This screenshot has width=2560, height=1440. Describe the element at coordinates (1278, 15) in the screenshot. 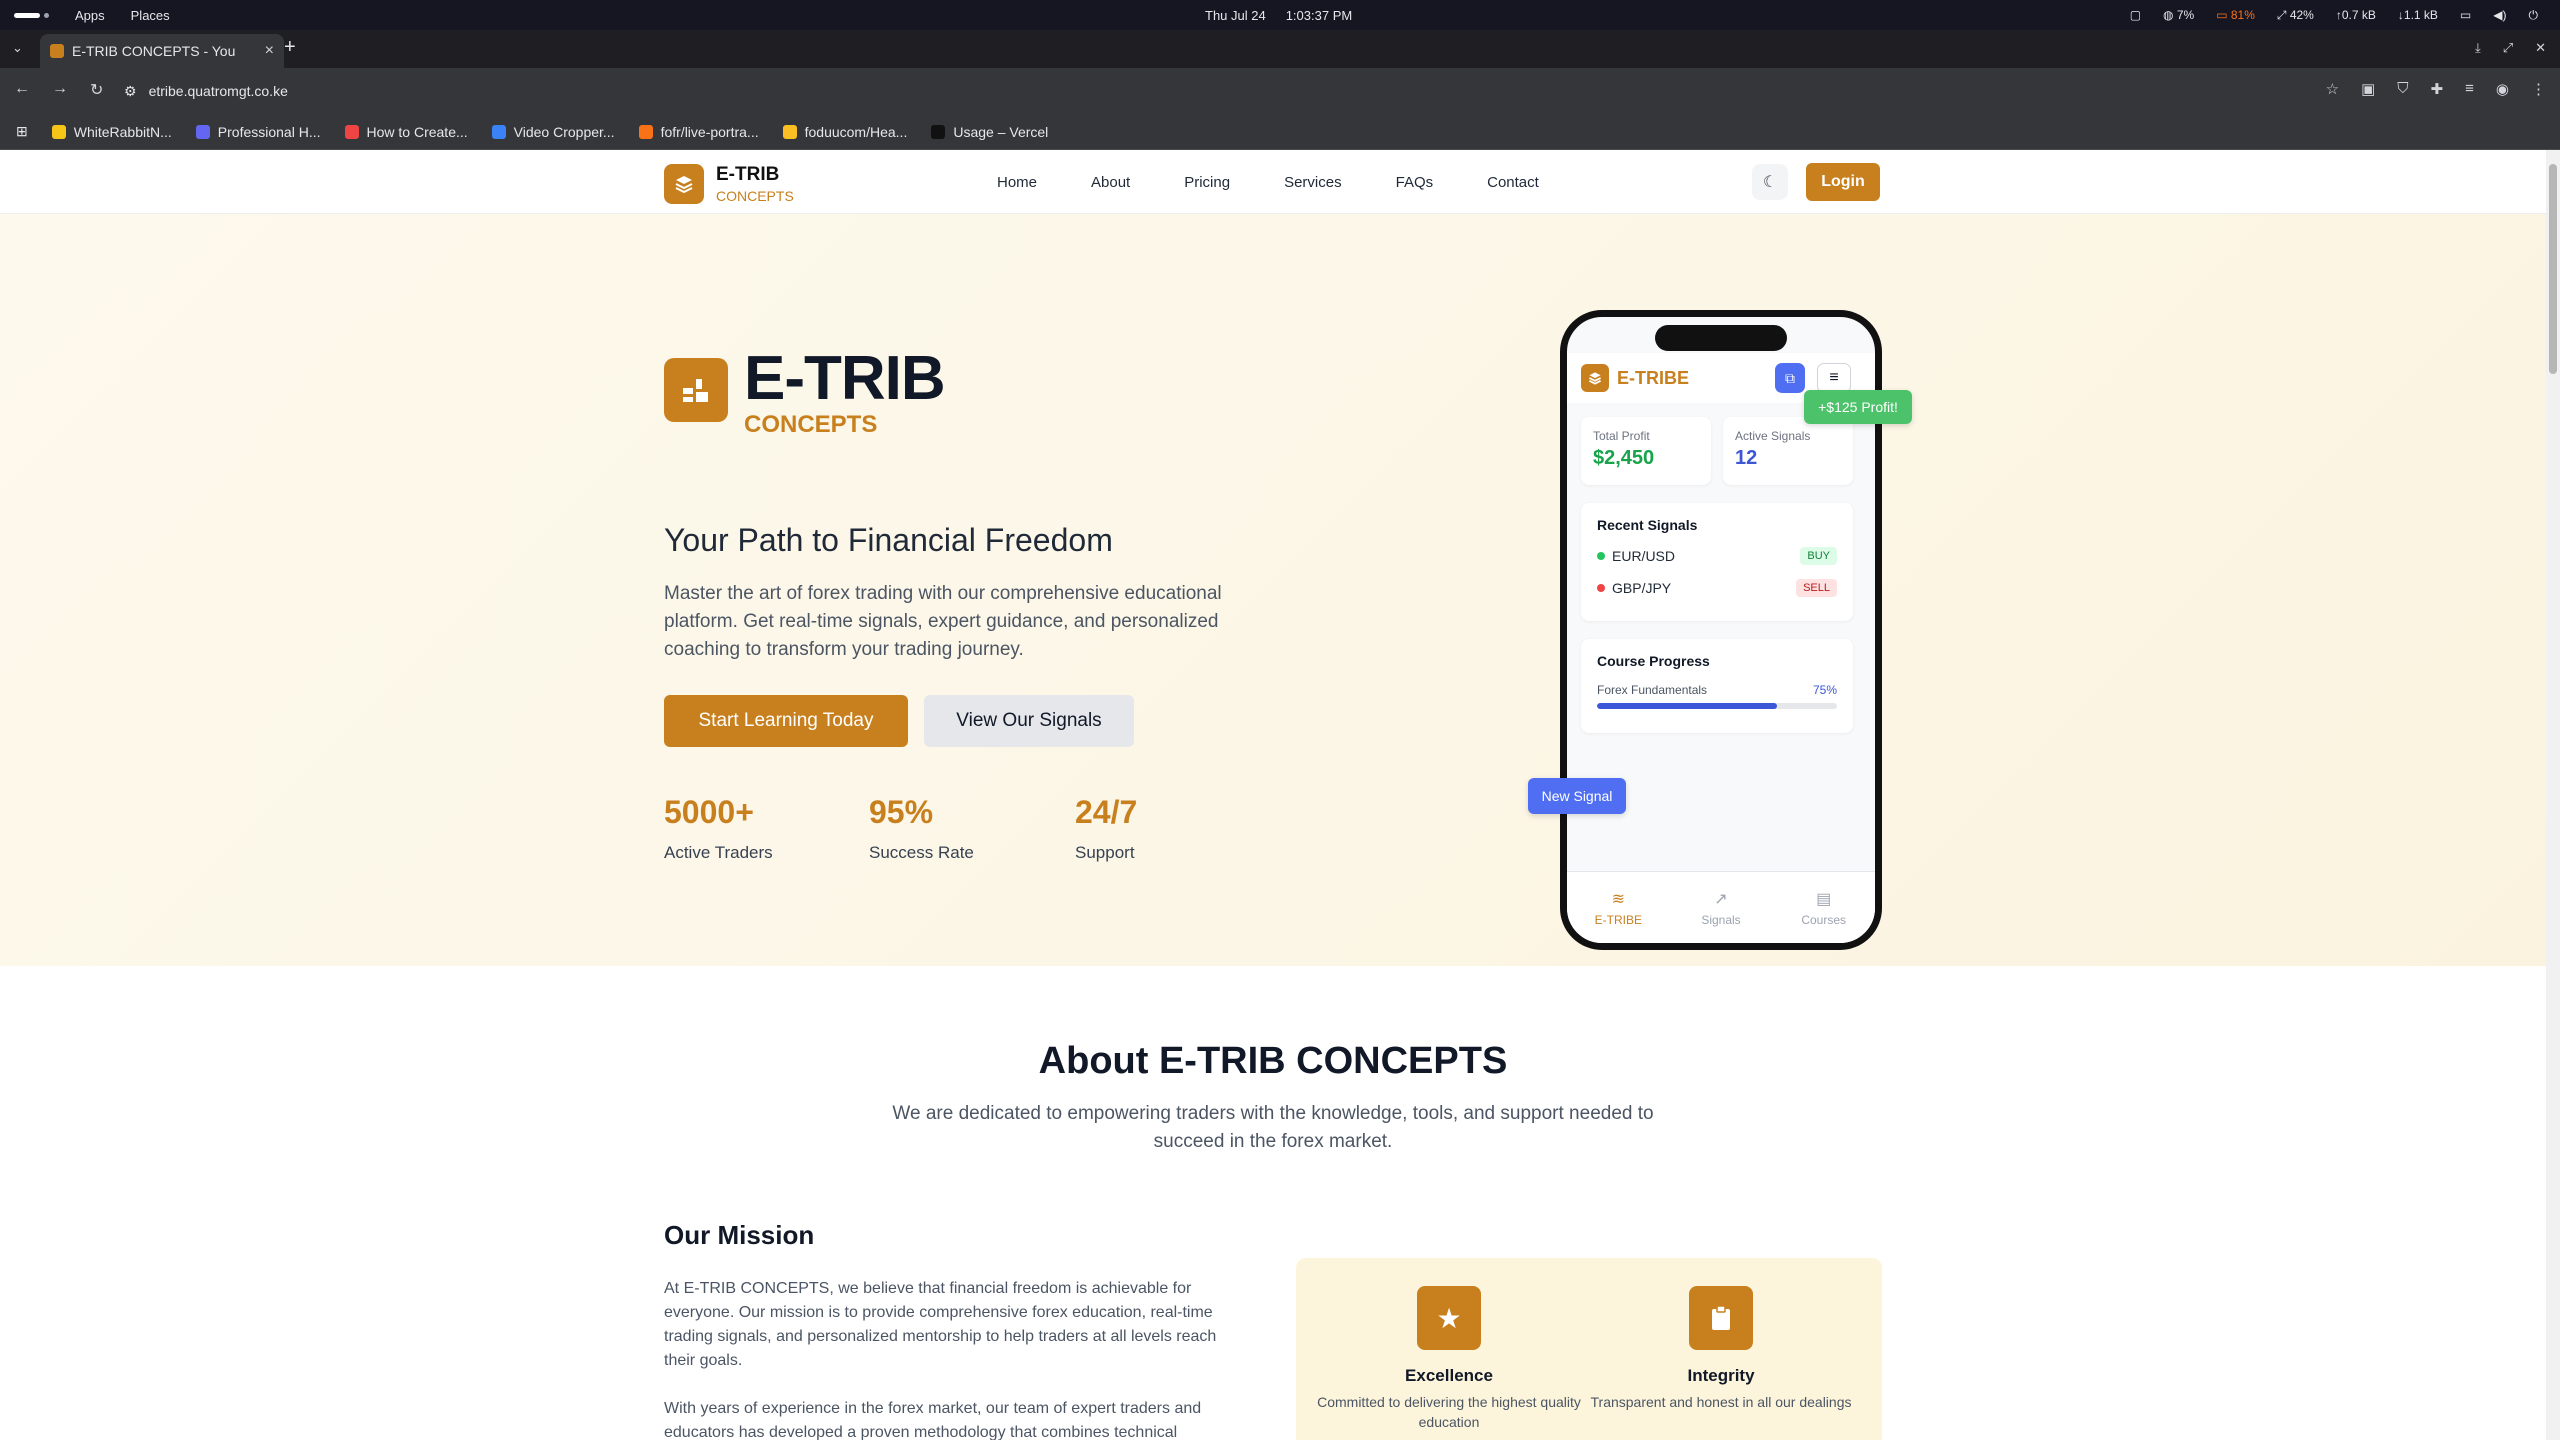

I see `clock: Thu Jul 24 1:03:37 PM` at that location.